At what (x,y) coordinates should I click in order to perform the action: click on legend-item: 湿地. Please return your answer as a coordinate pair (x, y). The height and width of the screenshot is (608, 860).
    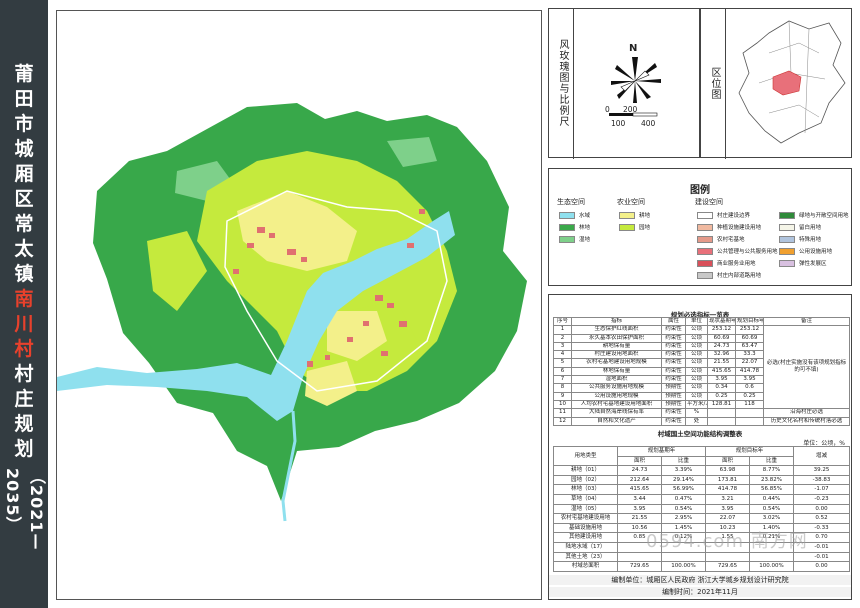
    Looking at the image, I should click on (574, 239).